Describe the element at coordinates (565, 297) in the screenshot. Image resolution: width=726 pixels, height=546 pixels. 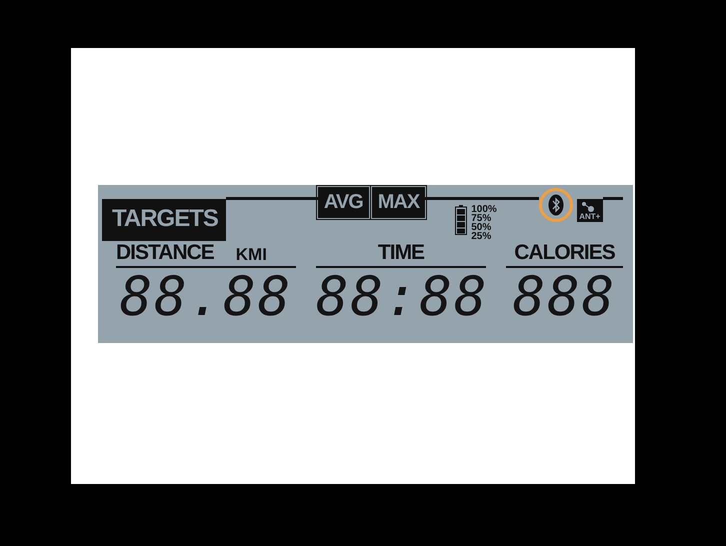
I see `segment-digits: 888` at that location.